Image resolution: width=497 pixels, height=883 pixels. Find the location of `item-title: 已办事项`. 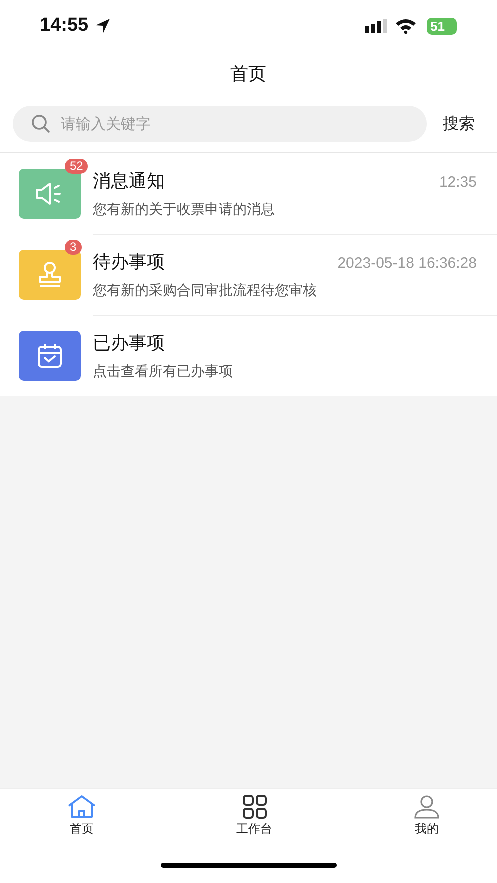

item-title: 已办事项 is located at coordinates (129, 343).